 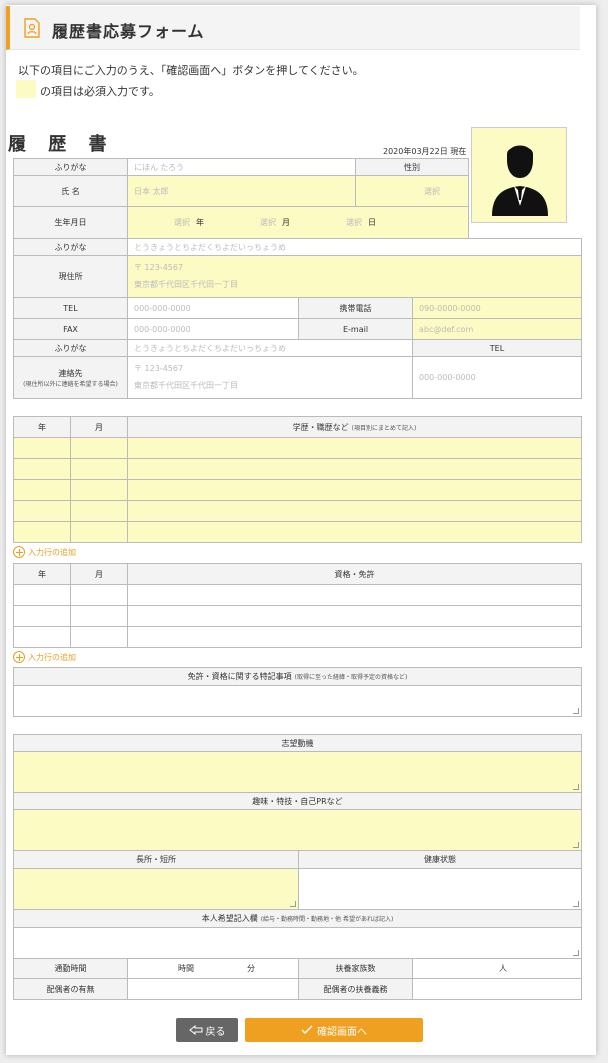 I want to click on confirm-button: 確認画面へ, so click(x=334, y=1030).